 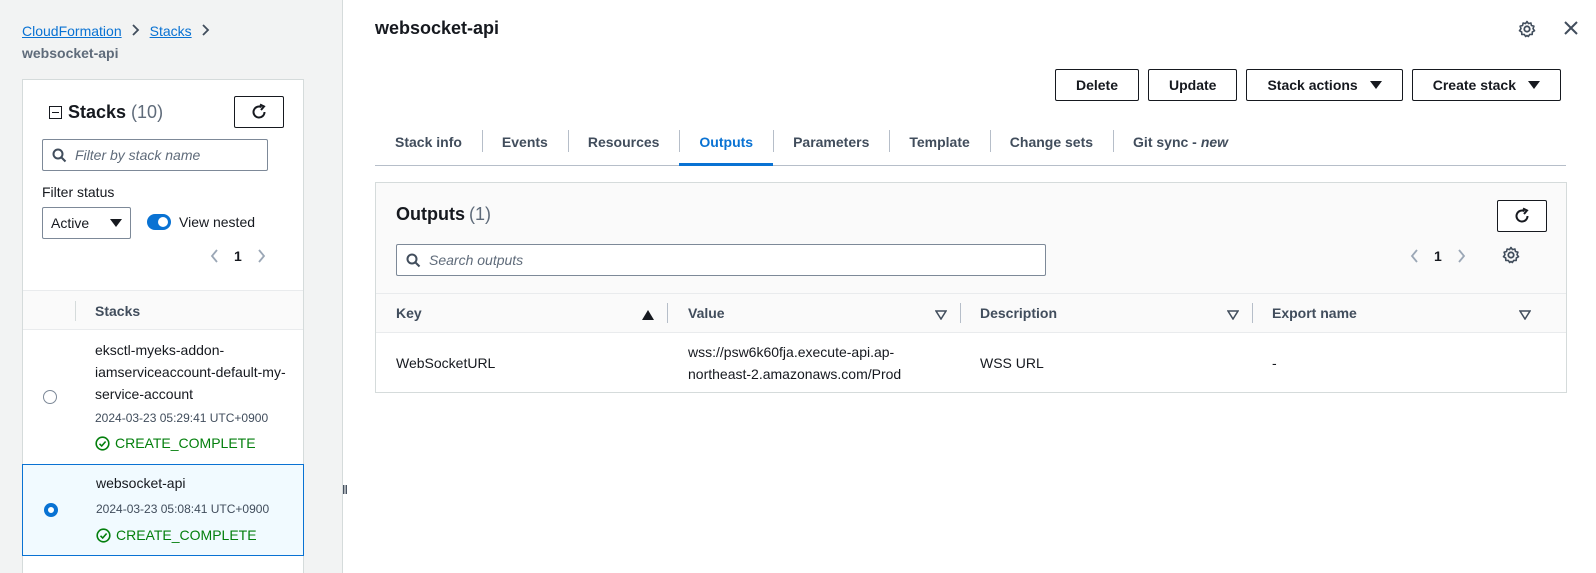 I want to click on stack-radio-checked, so click(x=51, y=510).